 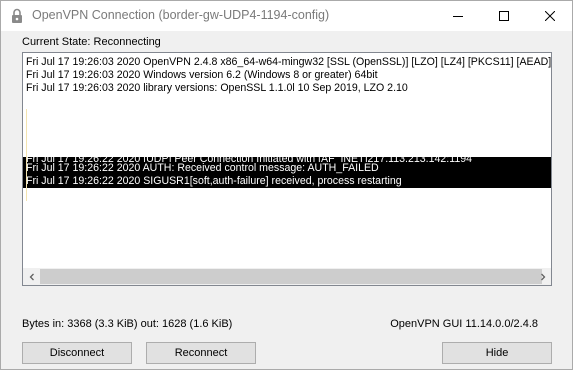 I want to click on current-state-label: Current State: Reconnecting, so click(x=91, y=42).